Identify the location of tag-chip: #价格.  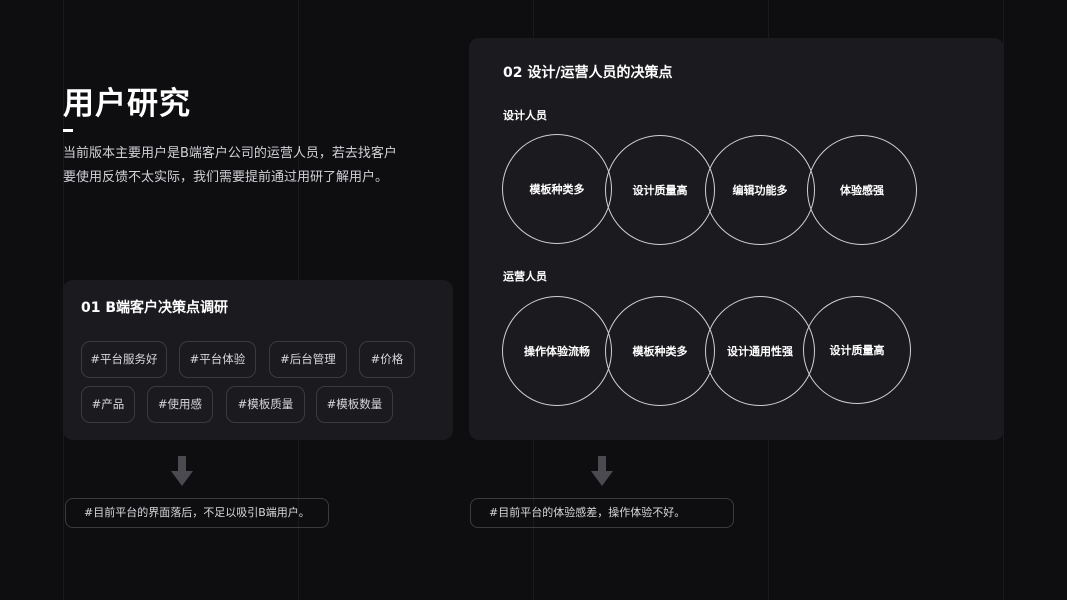
(387, 359).